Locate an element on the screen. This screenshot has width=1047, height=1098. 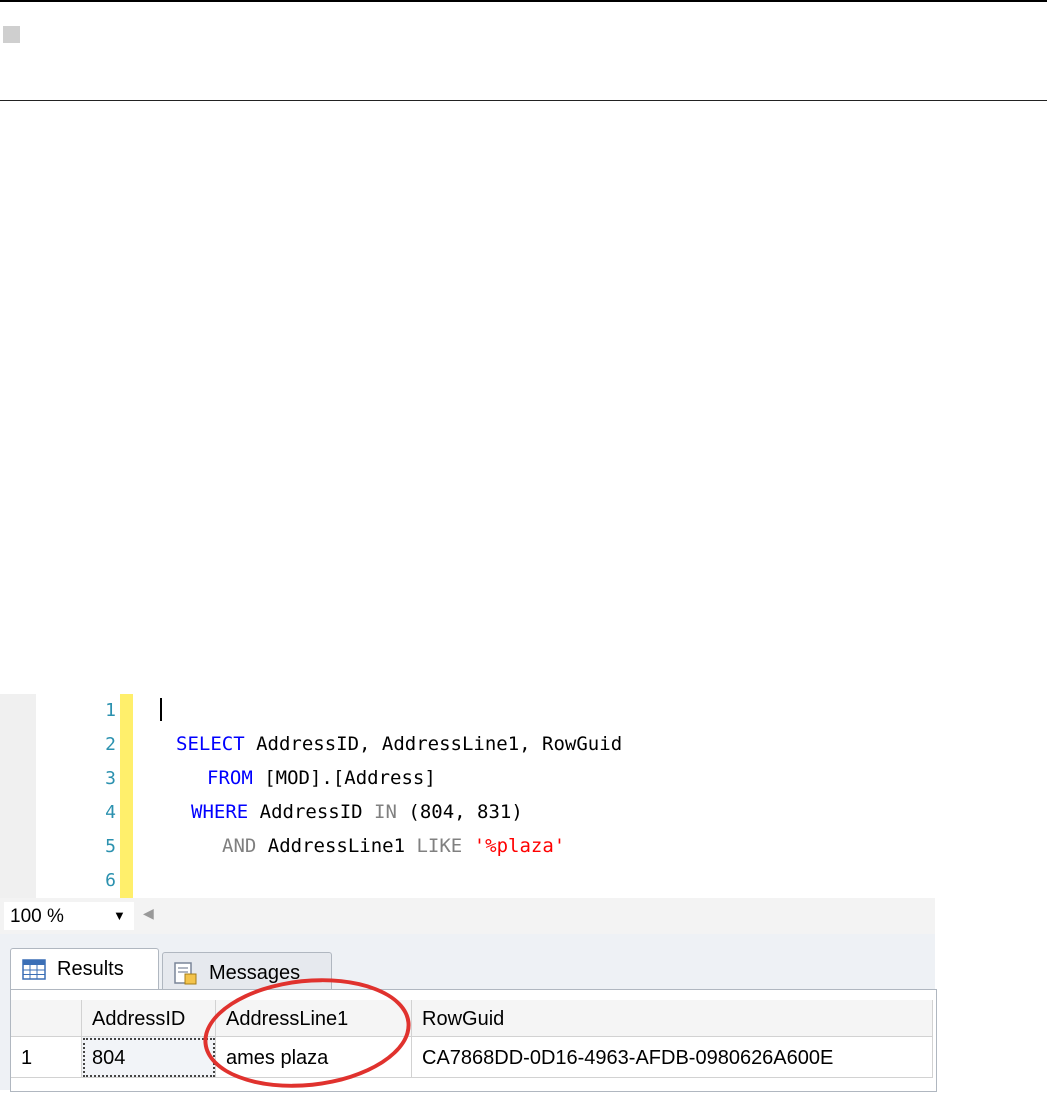
editor-margin is located at coordinates (18, 796).